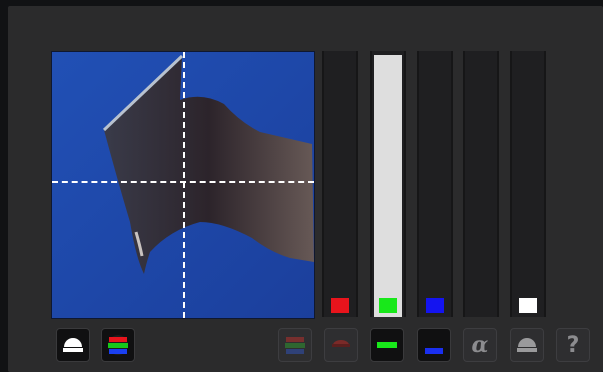 The height and width of the screenshot is (372, 603). I want to click on luminance-channel-icon, so click(527, 345).